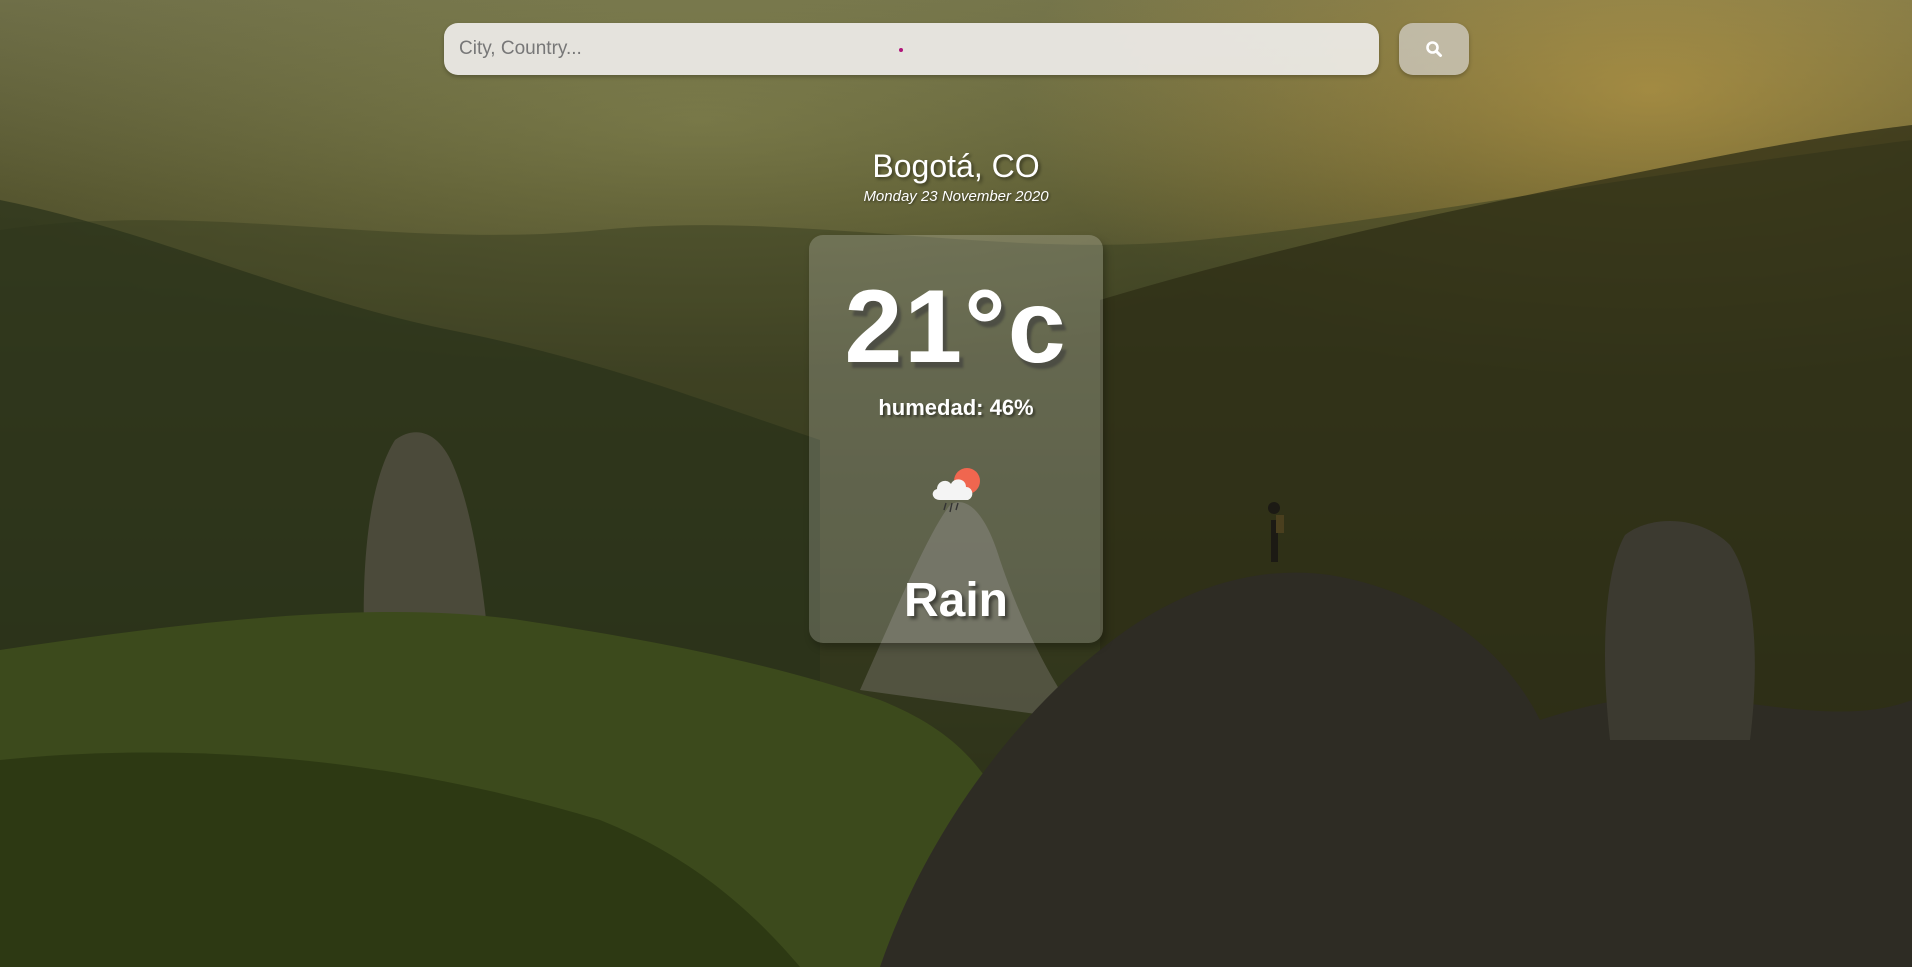  What do you see at coordinates (956, 327) in the screenshot?
I see `temperature: 21°c` at bounding box center [956, 327].